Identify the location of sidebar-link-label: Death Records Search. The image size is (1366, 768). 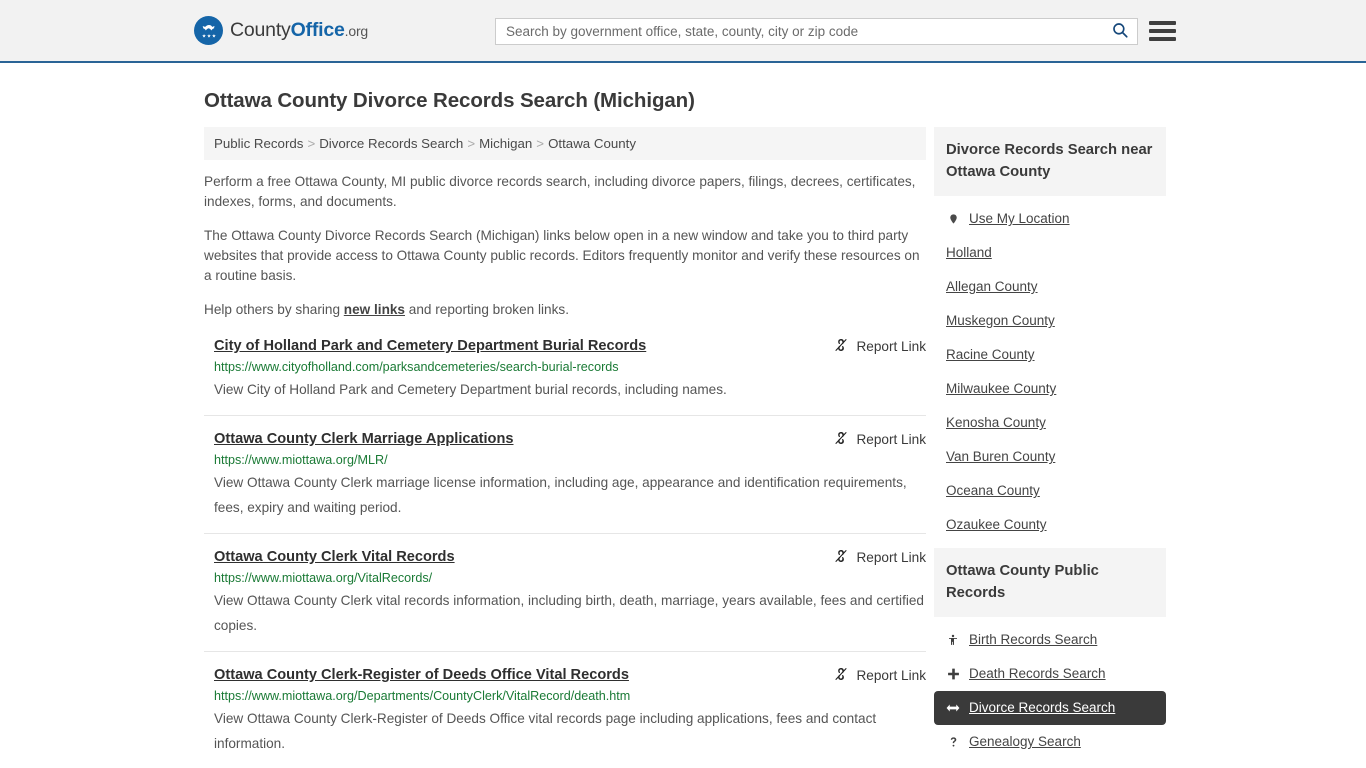
(1037, 674).